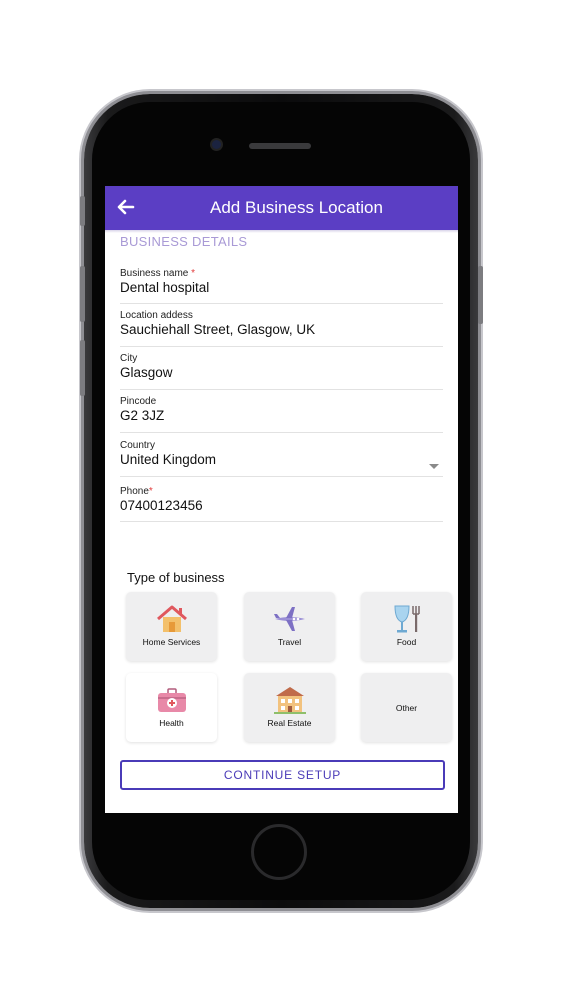 The height and width of the screenshot is (1000, 563). I want to click on tile-label: Other, so click(406, 708).